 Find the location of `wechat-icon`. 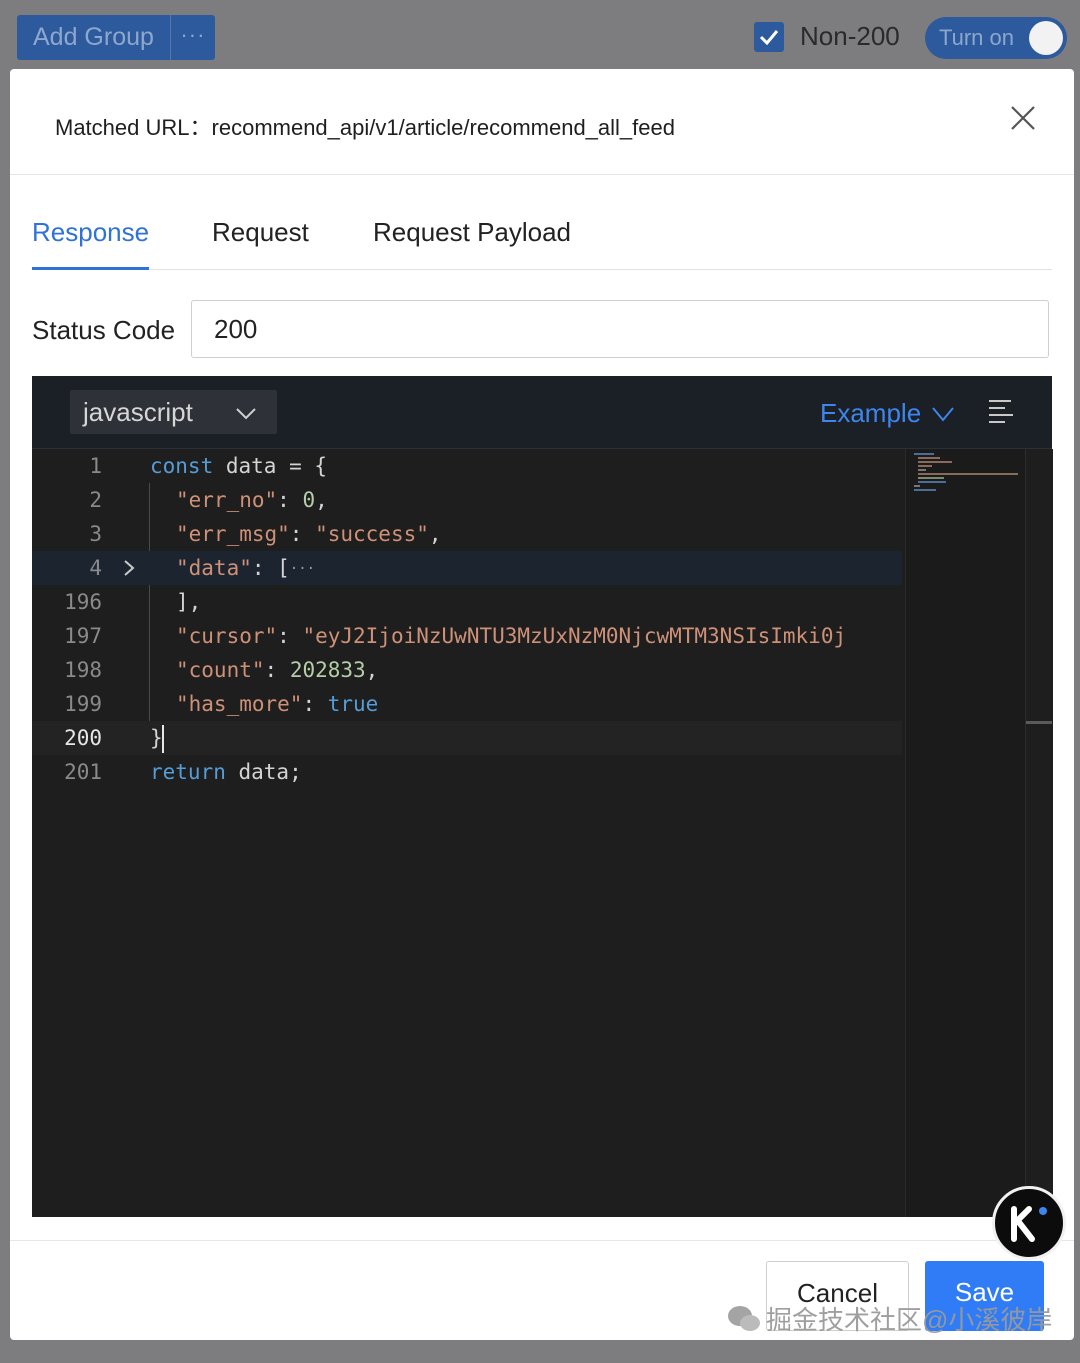

wechat-icon is located at coordinates (744, 1318).